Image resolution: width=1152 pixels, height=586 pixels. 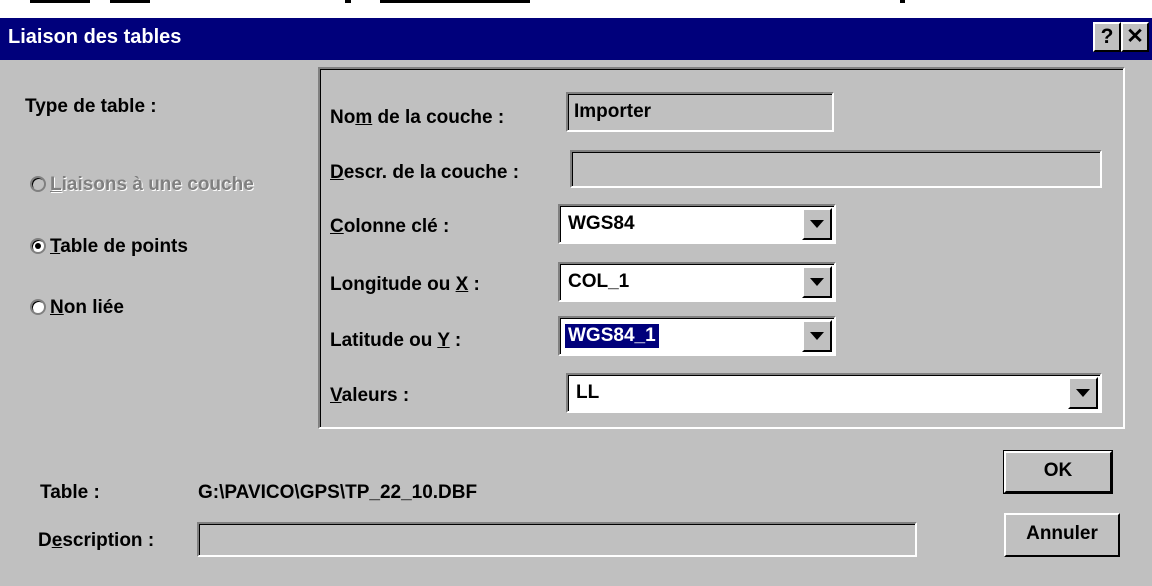 I want to click on colonne-cle-value: WGS84, so click(x=601, y=223).